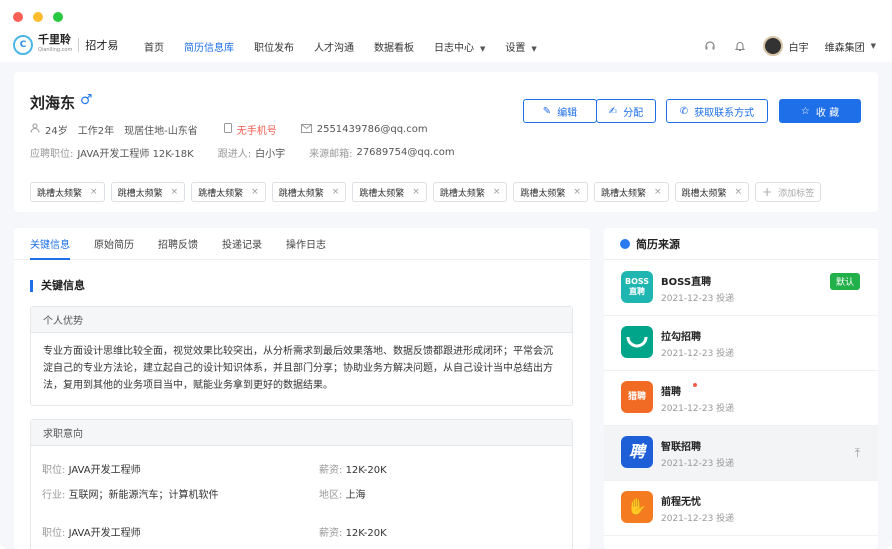  What do you see at coordinates (740, 46) in the screenshot?
I see `bell-icon` at bounding box center [740, 46].